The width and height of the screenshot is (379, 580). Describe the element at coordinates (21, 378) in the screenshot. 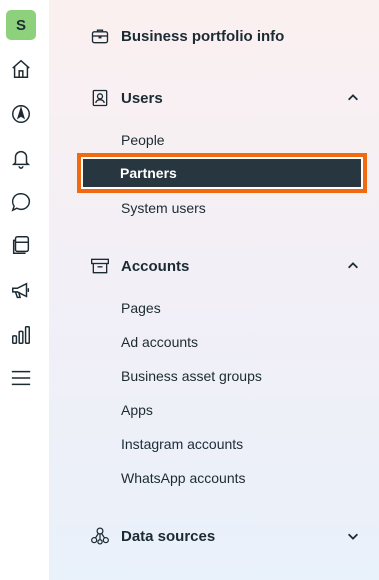

I see `menu-icon` at that location.